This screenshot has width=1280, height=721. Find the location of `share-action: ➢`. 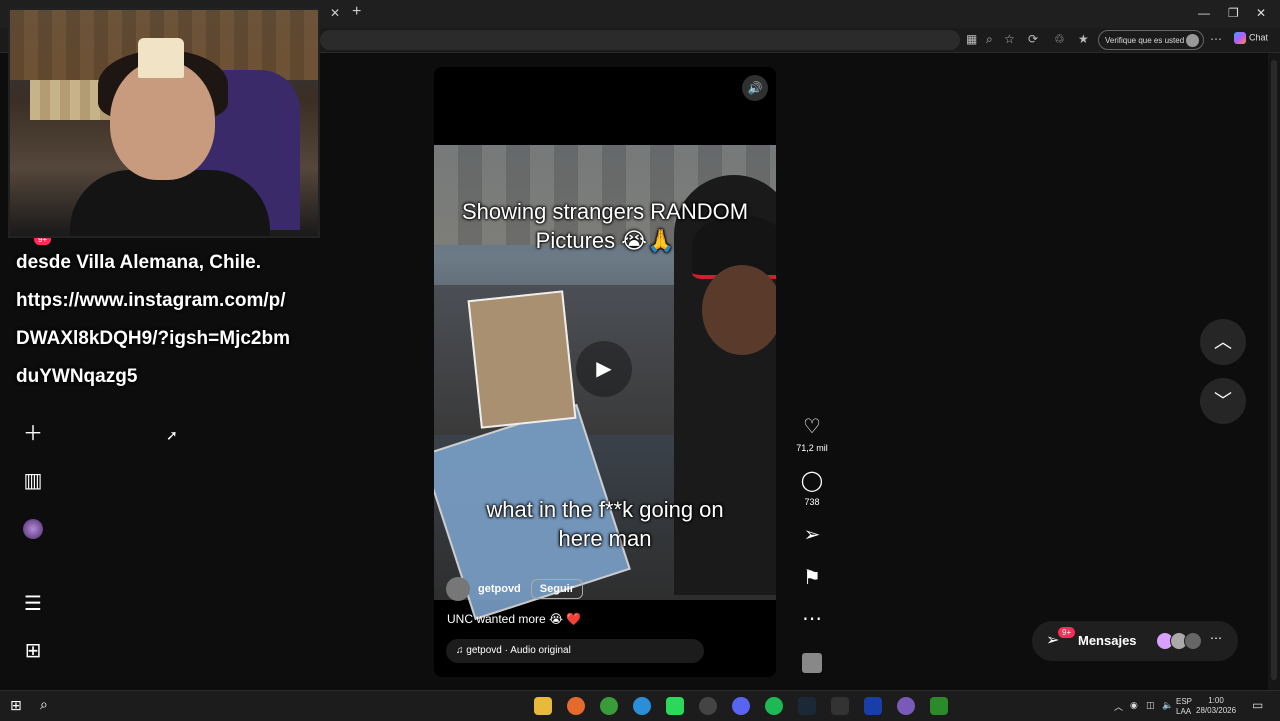

share-action: ➢ is located at coordinates (812, 534).